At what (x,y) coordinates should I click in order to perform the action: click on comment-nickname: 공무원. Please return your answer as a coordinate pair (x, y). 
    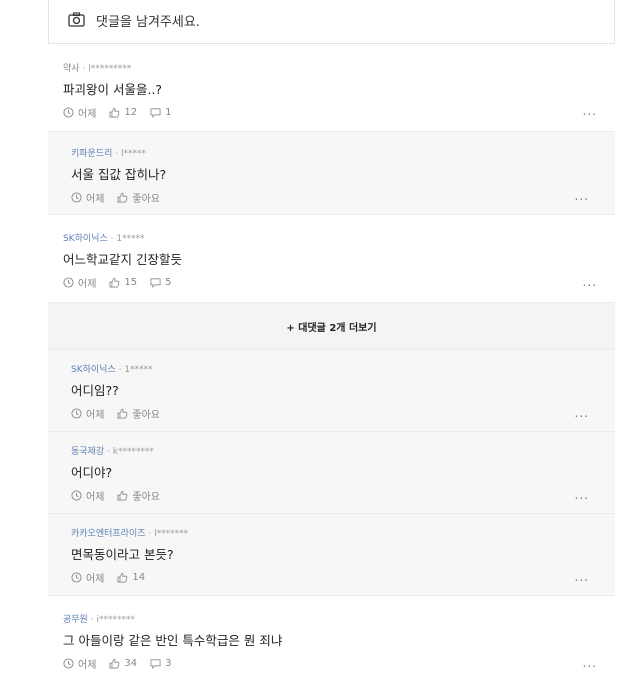
    Looking at the image, I should click on (75, 620).